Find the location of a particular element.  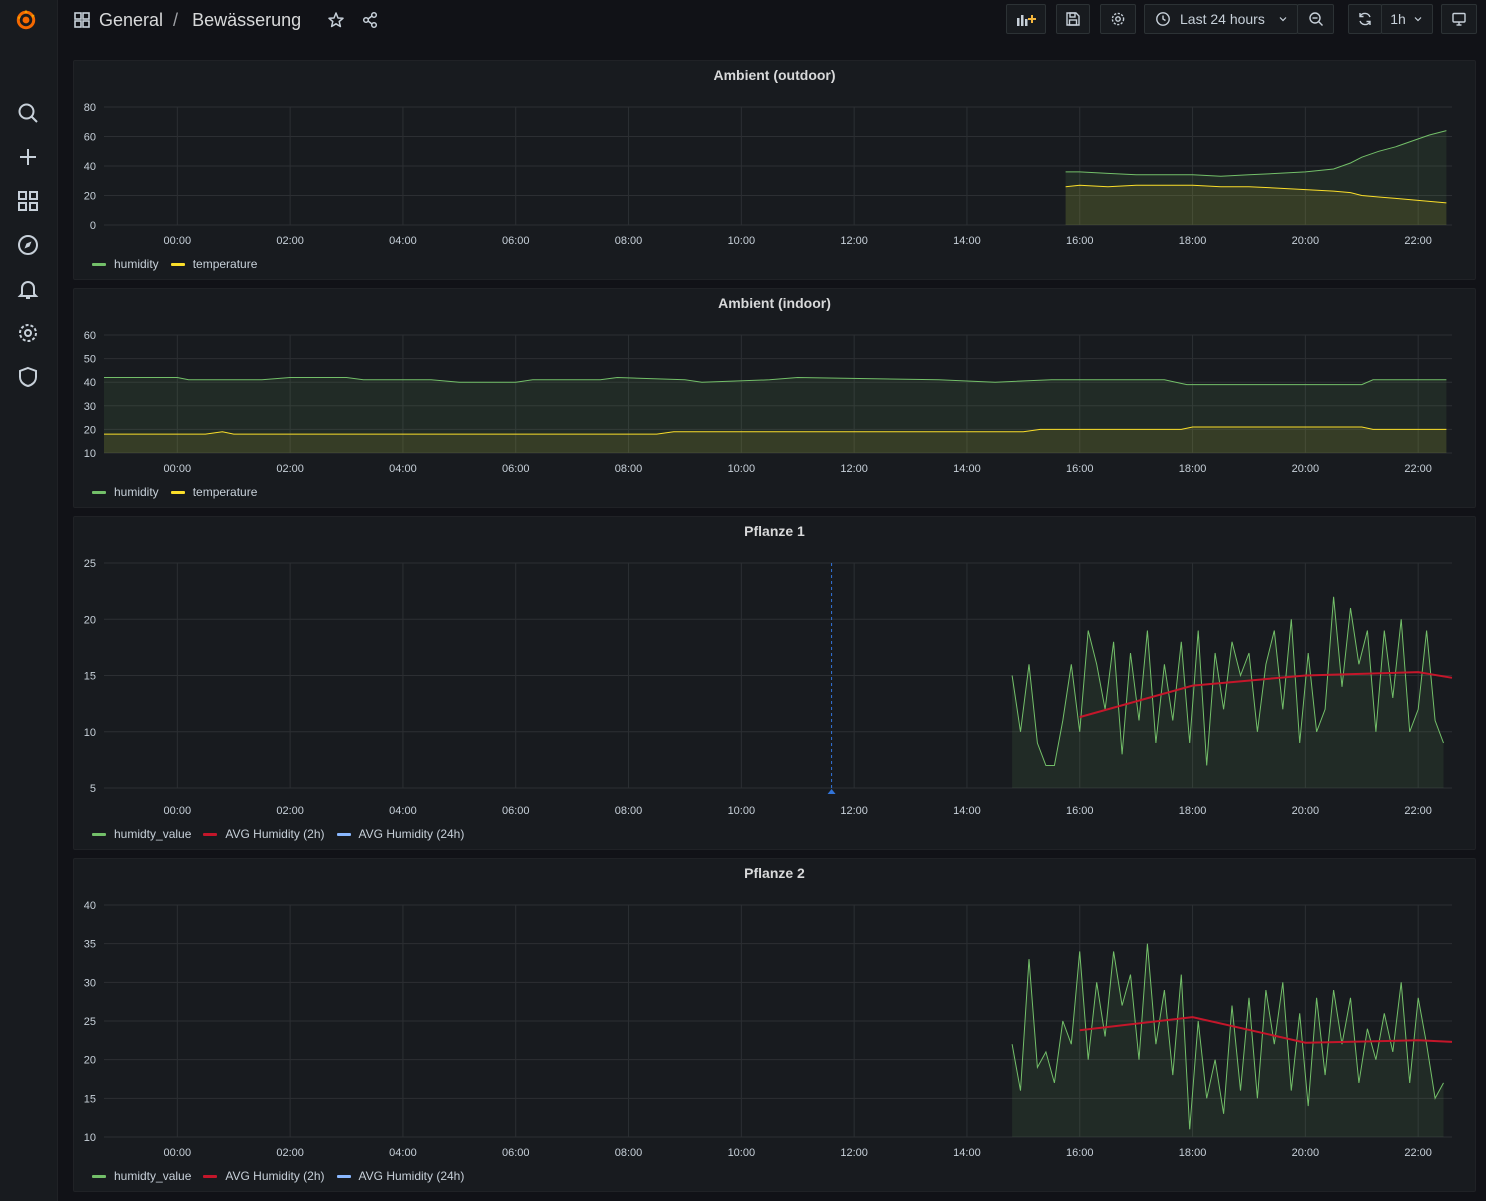

grafana-logo-icon is located at coordinates (28, 22).